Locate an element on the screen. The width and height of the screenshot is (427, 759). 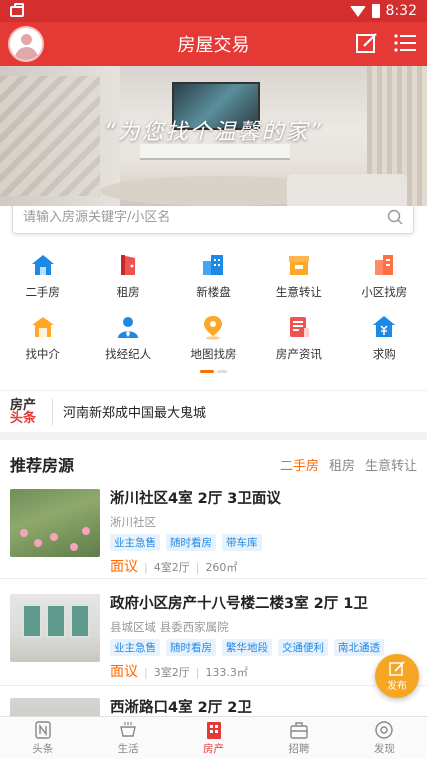
nav-label: 租房 is located at coordinates (128, 292).